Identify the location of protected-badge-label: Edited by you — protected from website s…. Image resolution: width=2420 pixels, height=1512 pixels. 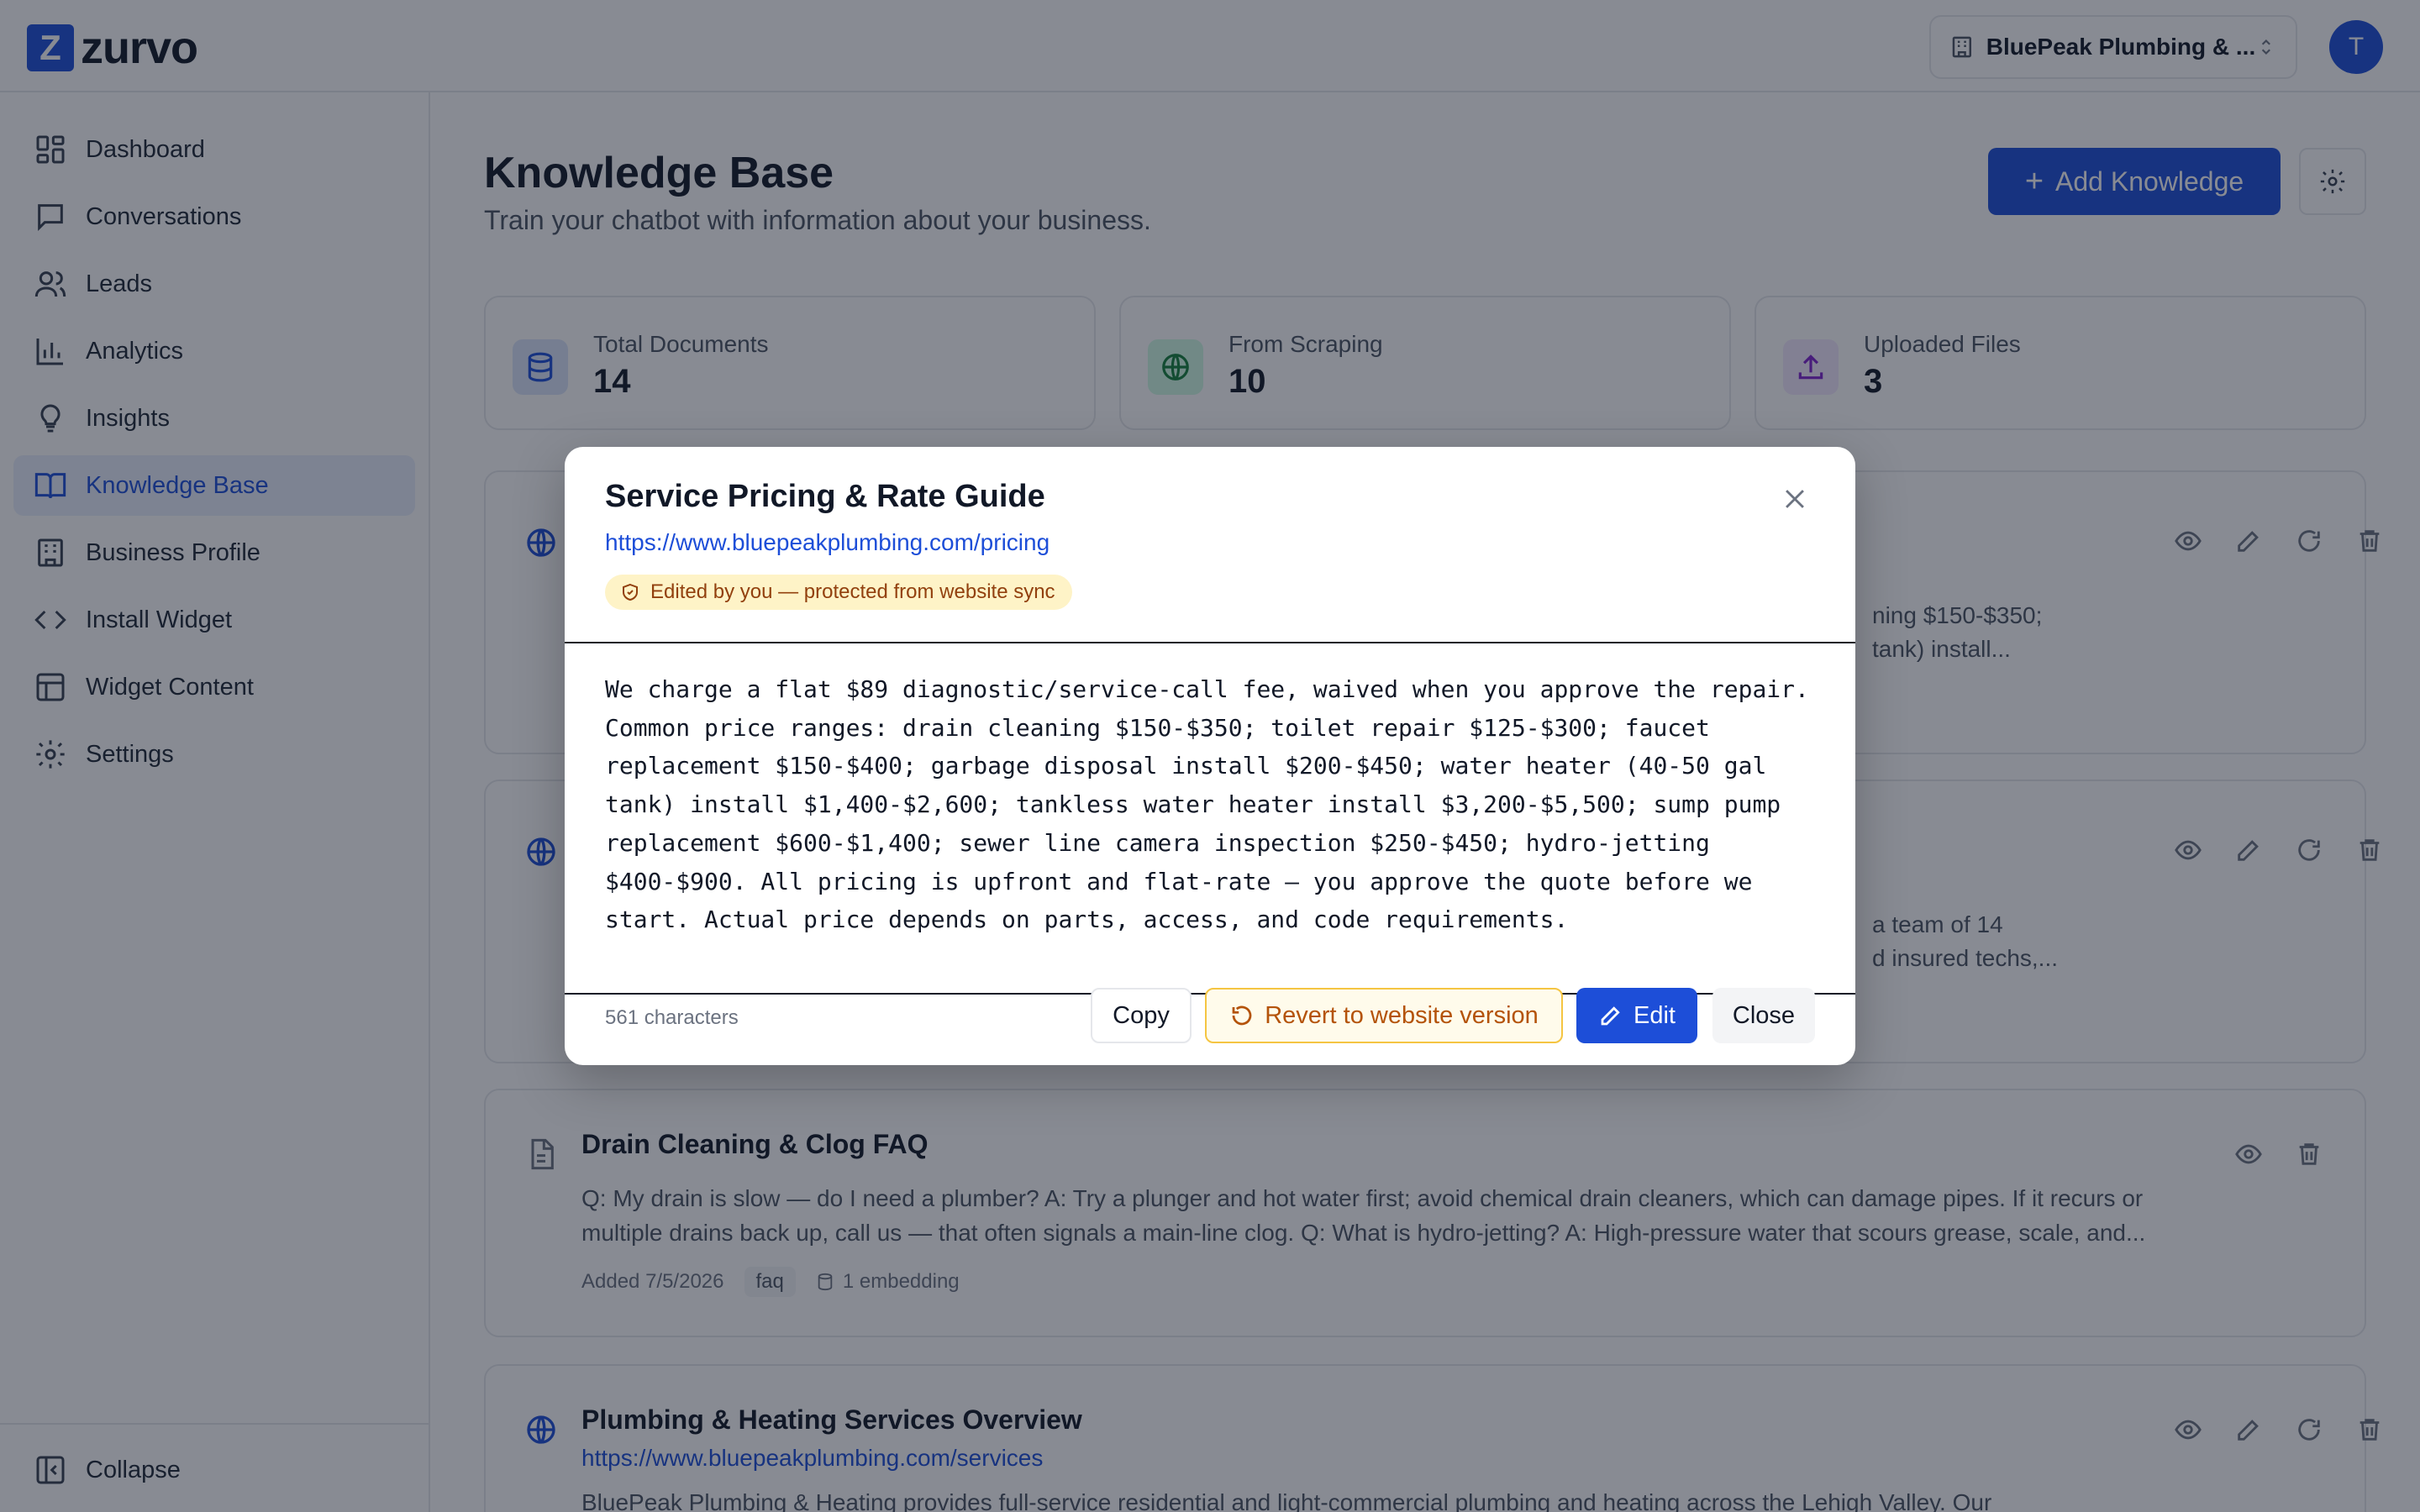
(853, 591).